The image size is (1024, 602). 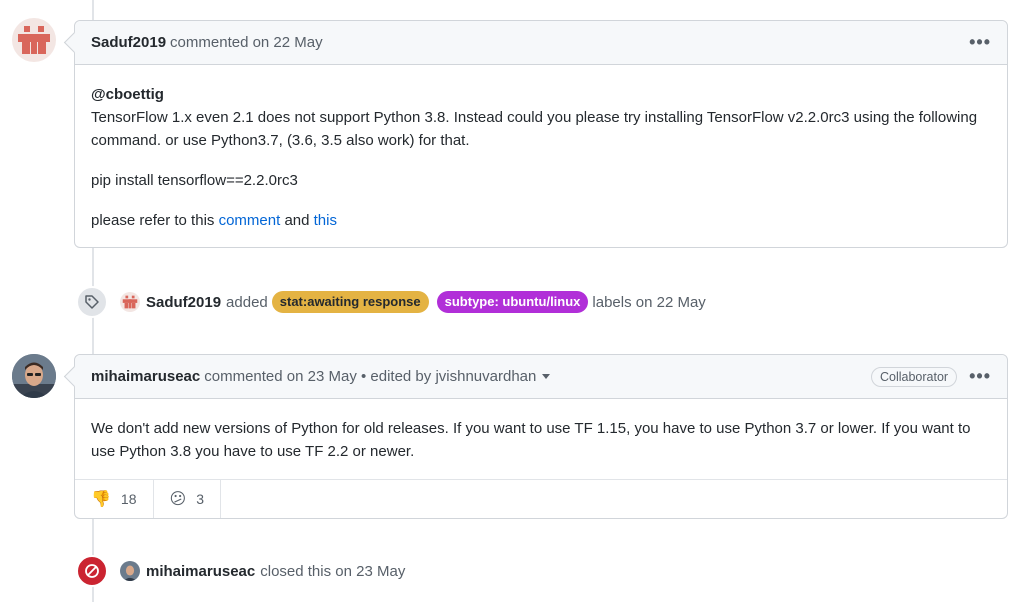 I want to click on closed-event: mihaimaruseac closed this on 23 May, so click(x=240, y=571).